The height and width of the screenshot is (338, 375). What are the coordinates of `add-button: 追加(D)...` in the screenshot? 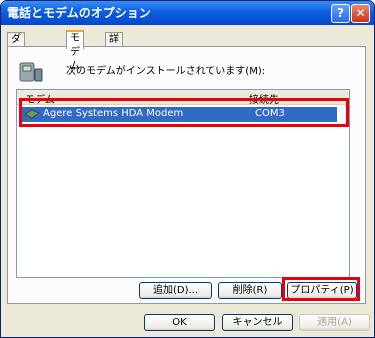 It's located at (175, 290).